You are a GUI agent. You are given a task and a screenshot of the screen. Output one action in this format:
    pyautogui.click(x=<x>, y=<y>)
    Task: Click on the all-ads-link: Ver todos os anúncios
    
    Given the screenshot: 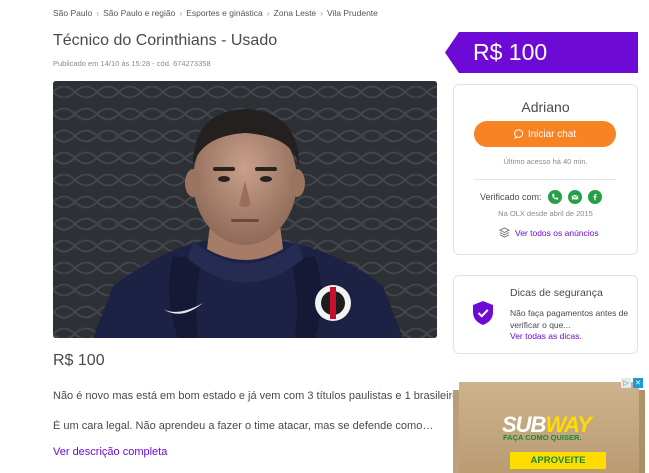 What is the action you would take?
    pyautogui.click(x=549, y=232)
    